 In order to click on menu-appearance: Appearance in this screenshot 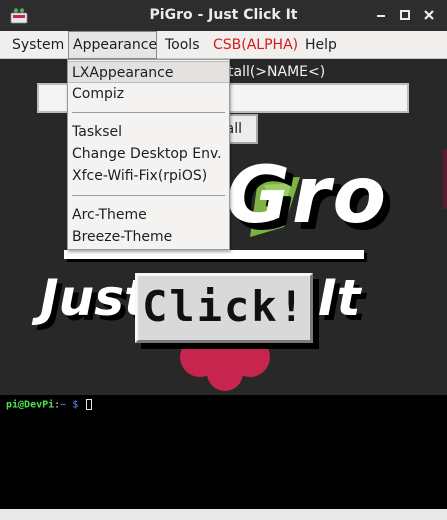, I will do `click(112, 45)`.